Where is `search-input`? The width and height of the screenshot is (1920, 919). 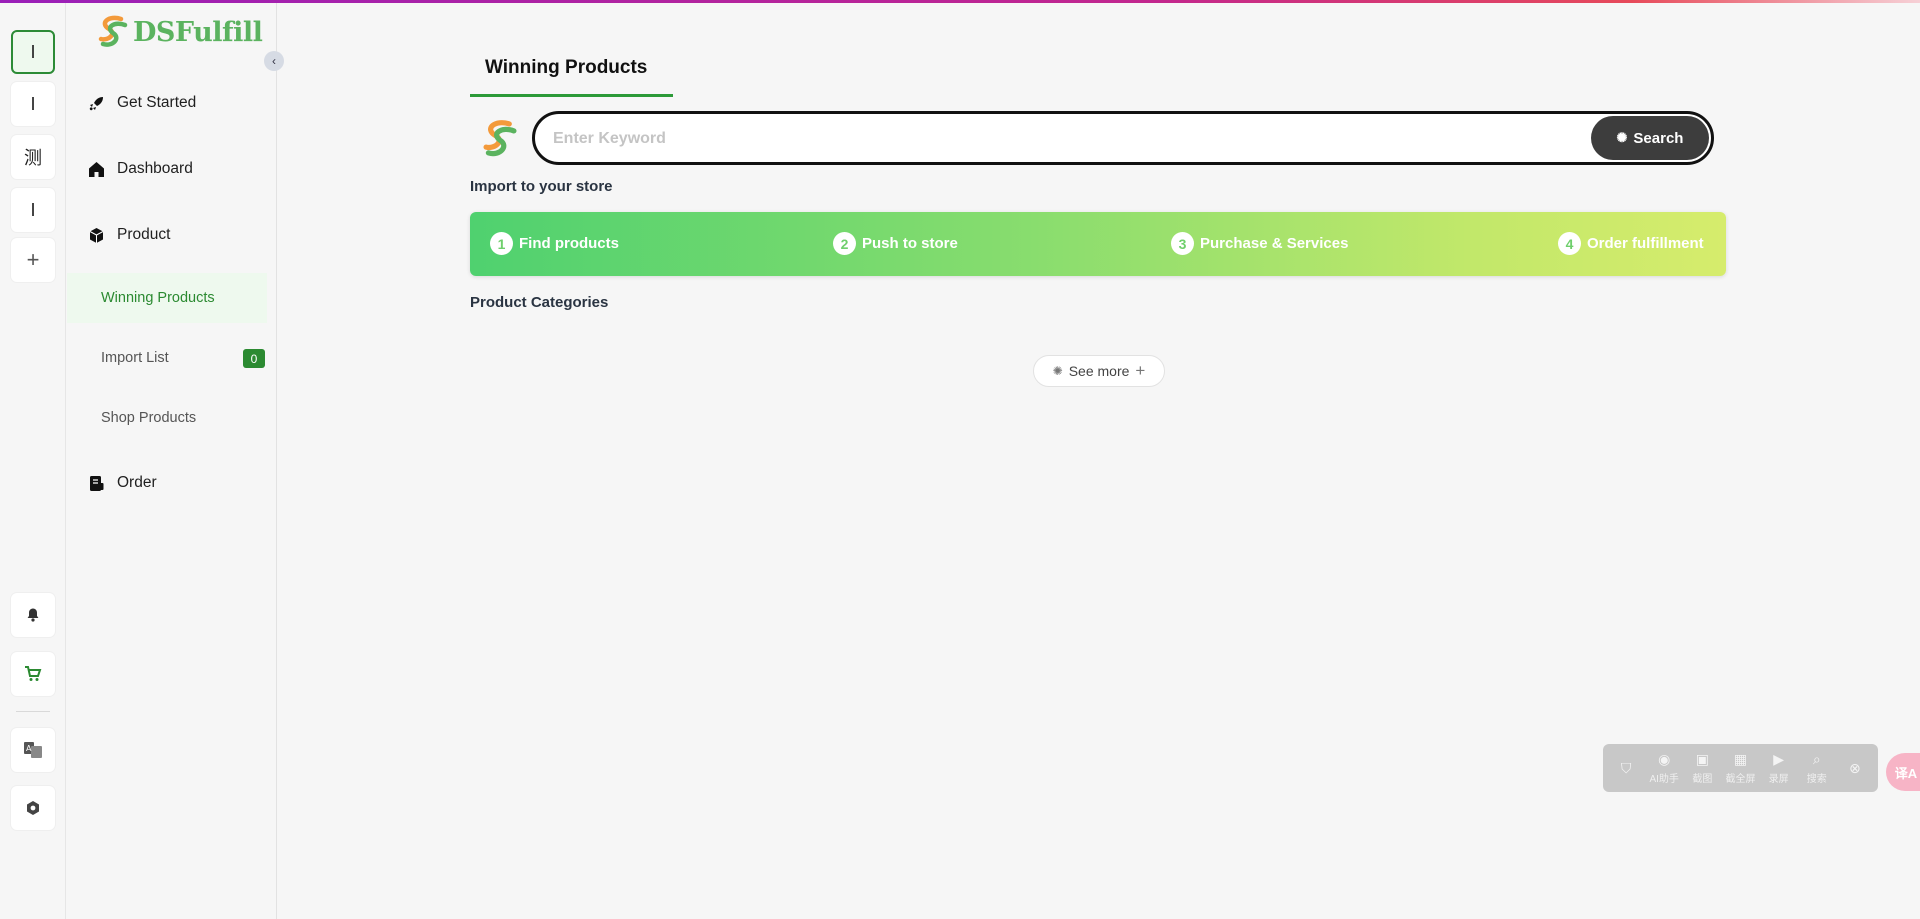
search-input is located at coordinates (1053, 139).